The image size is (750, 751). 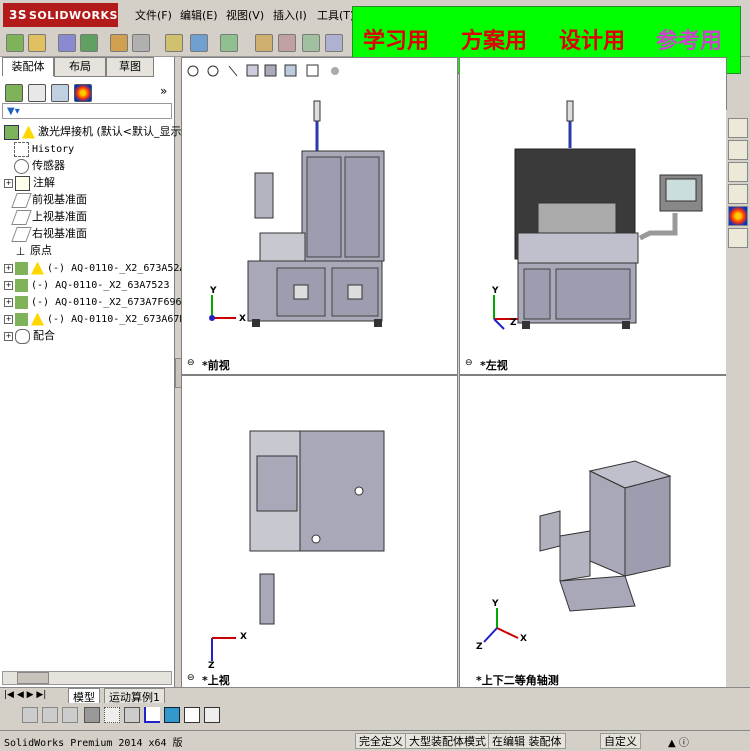 I want to click on tree-item-component: + (-) AQ-0110-_X2_673A67D, so click(x=94, y=318).